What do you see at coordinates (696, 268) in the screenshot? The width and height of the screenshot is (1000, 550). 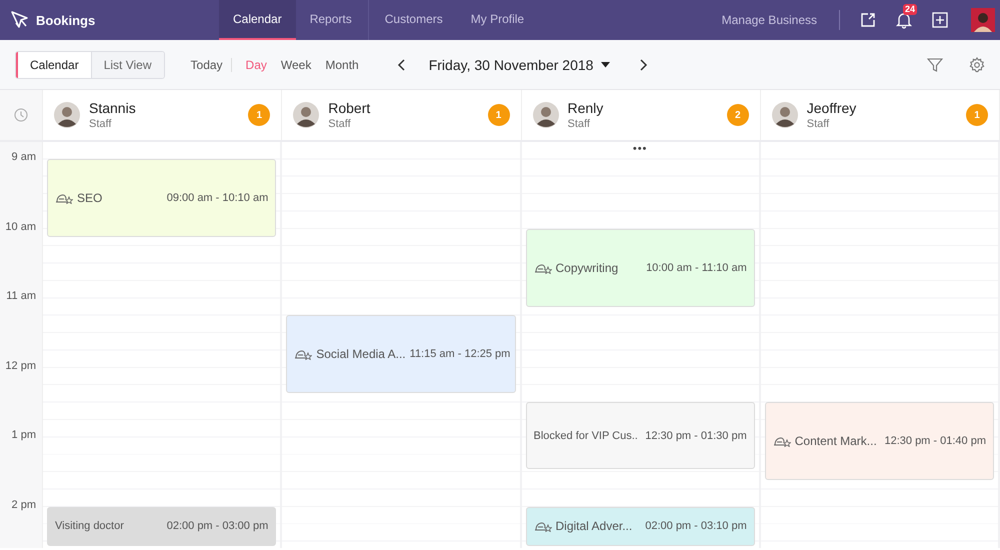 I see `appointment-time: 10:00 am - 11:10 am` at bounding box center [696, 268].